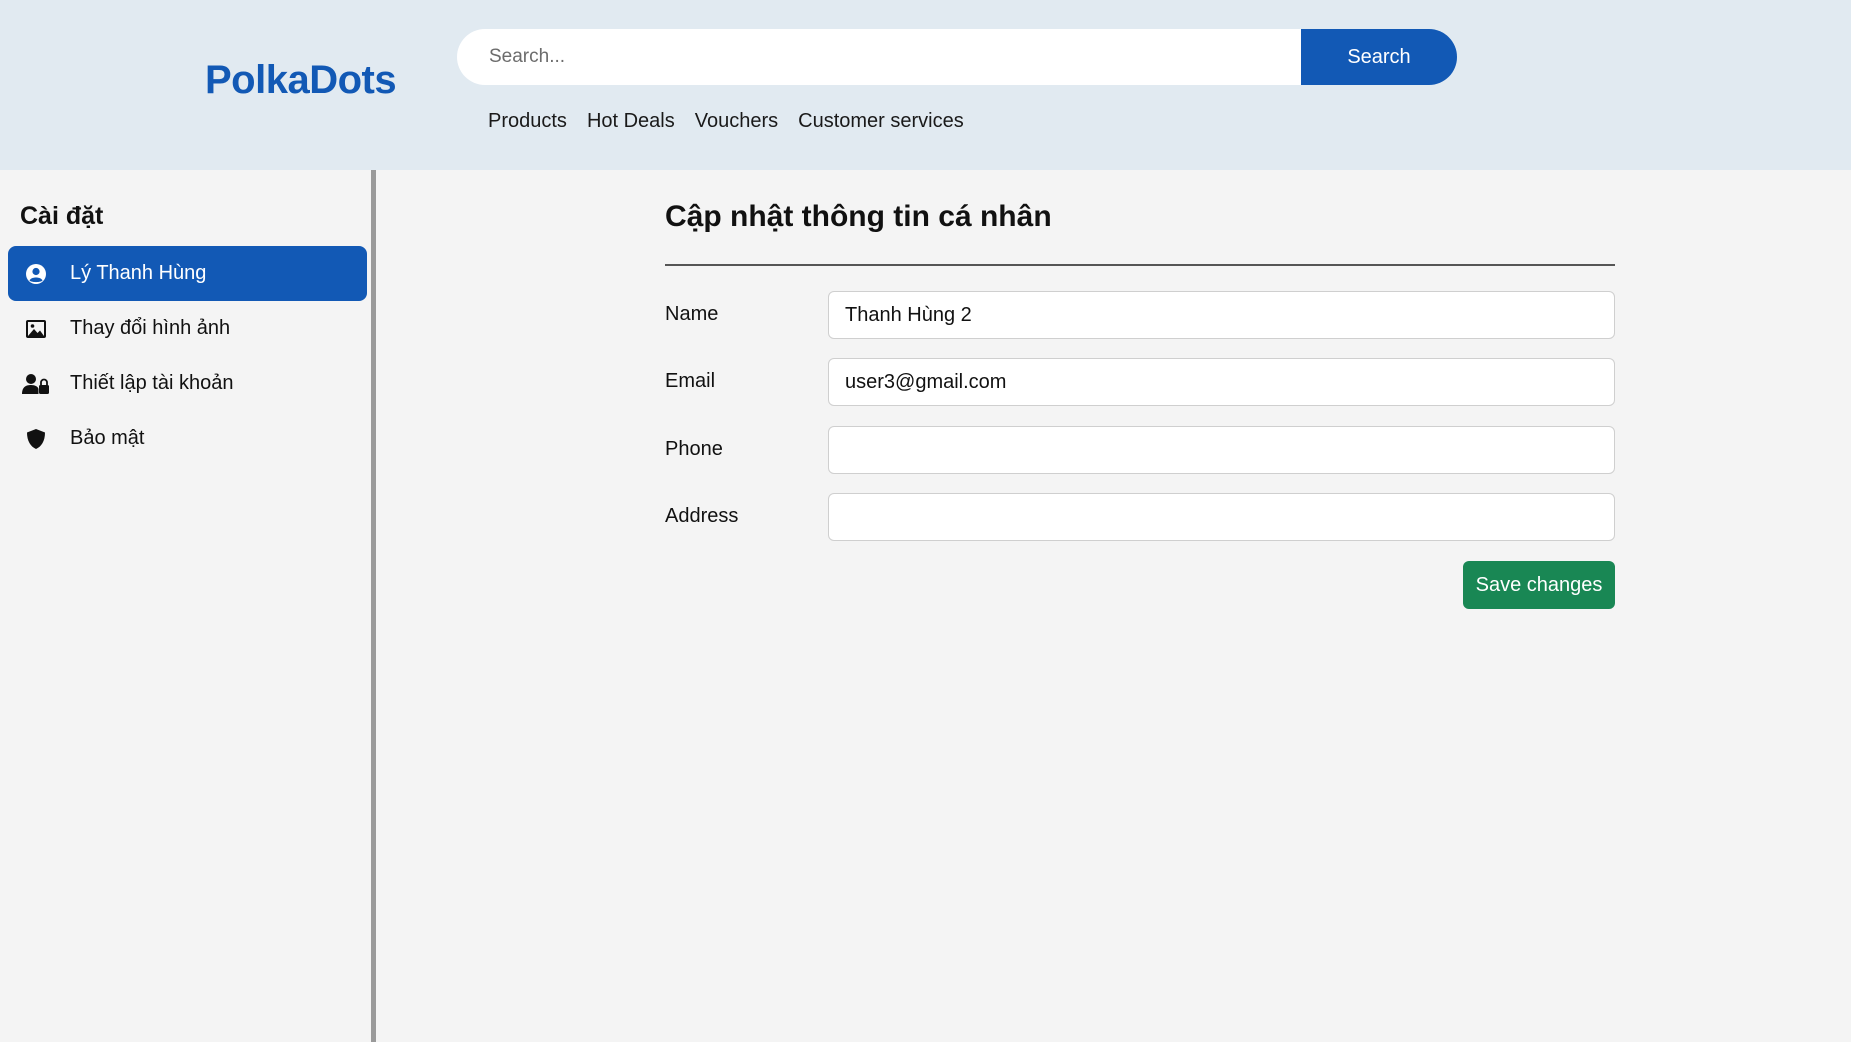 This screenshot has height=1042, width=1851. I want to click on sidebar-title: Cài đặt, so click(62, 216).